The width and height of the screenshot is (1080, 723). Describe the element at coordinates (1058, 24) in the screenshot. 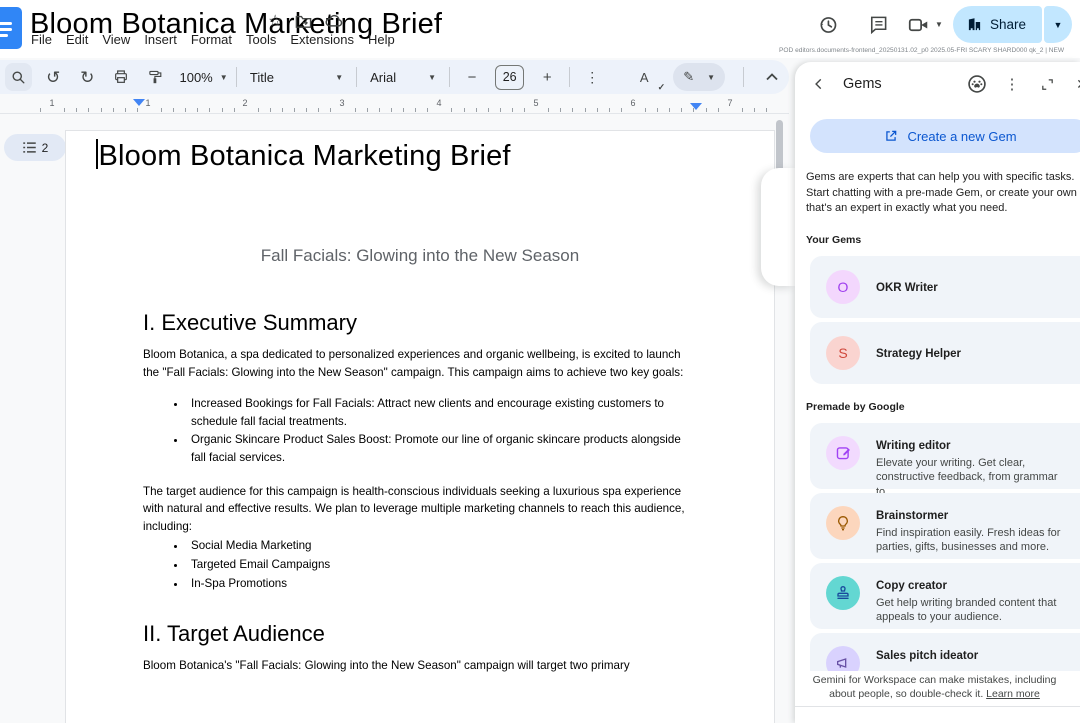

I see `share-dropdown-button: ▼` at that location.